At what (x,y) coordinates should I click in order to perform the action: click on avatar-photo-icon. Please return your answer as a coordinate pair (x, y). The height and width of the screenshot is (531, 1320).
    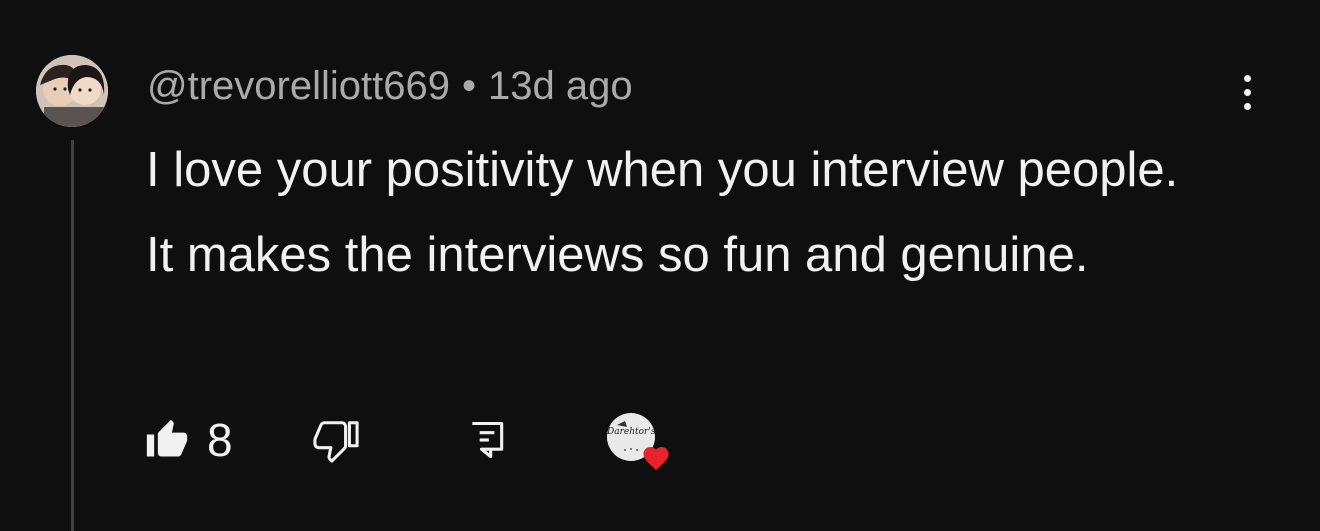
    Looking at the image, I should click on (72, 91).